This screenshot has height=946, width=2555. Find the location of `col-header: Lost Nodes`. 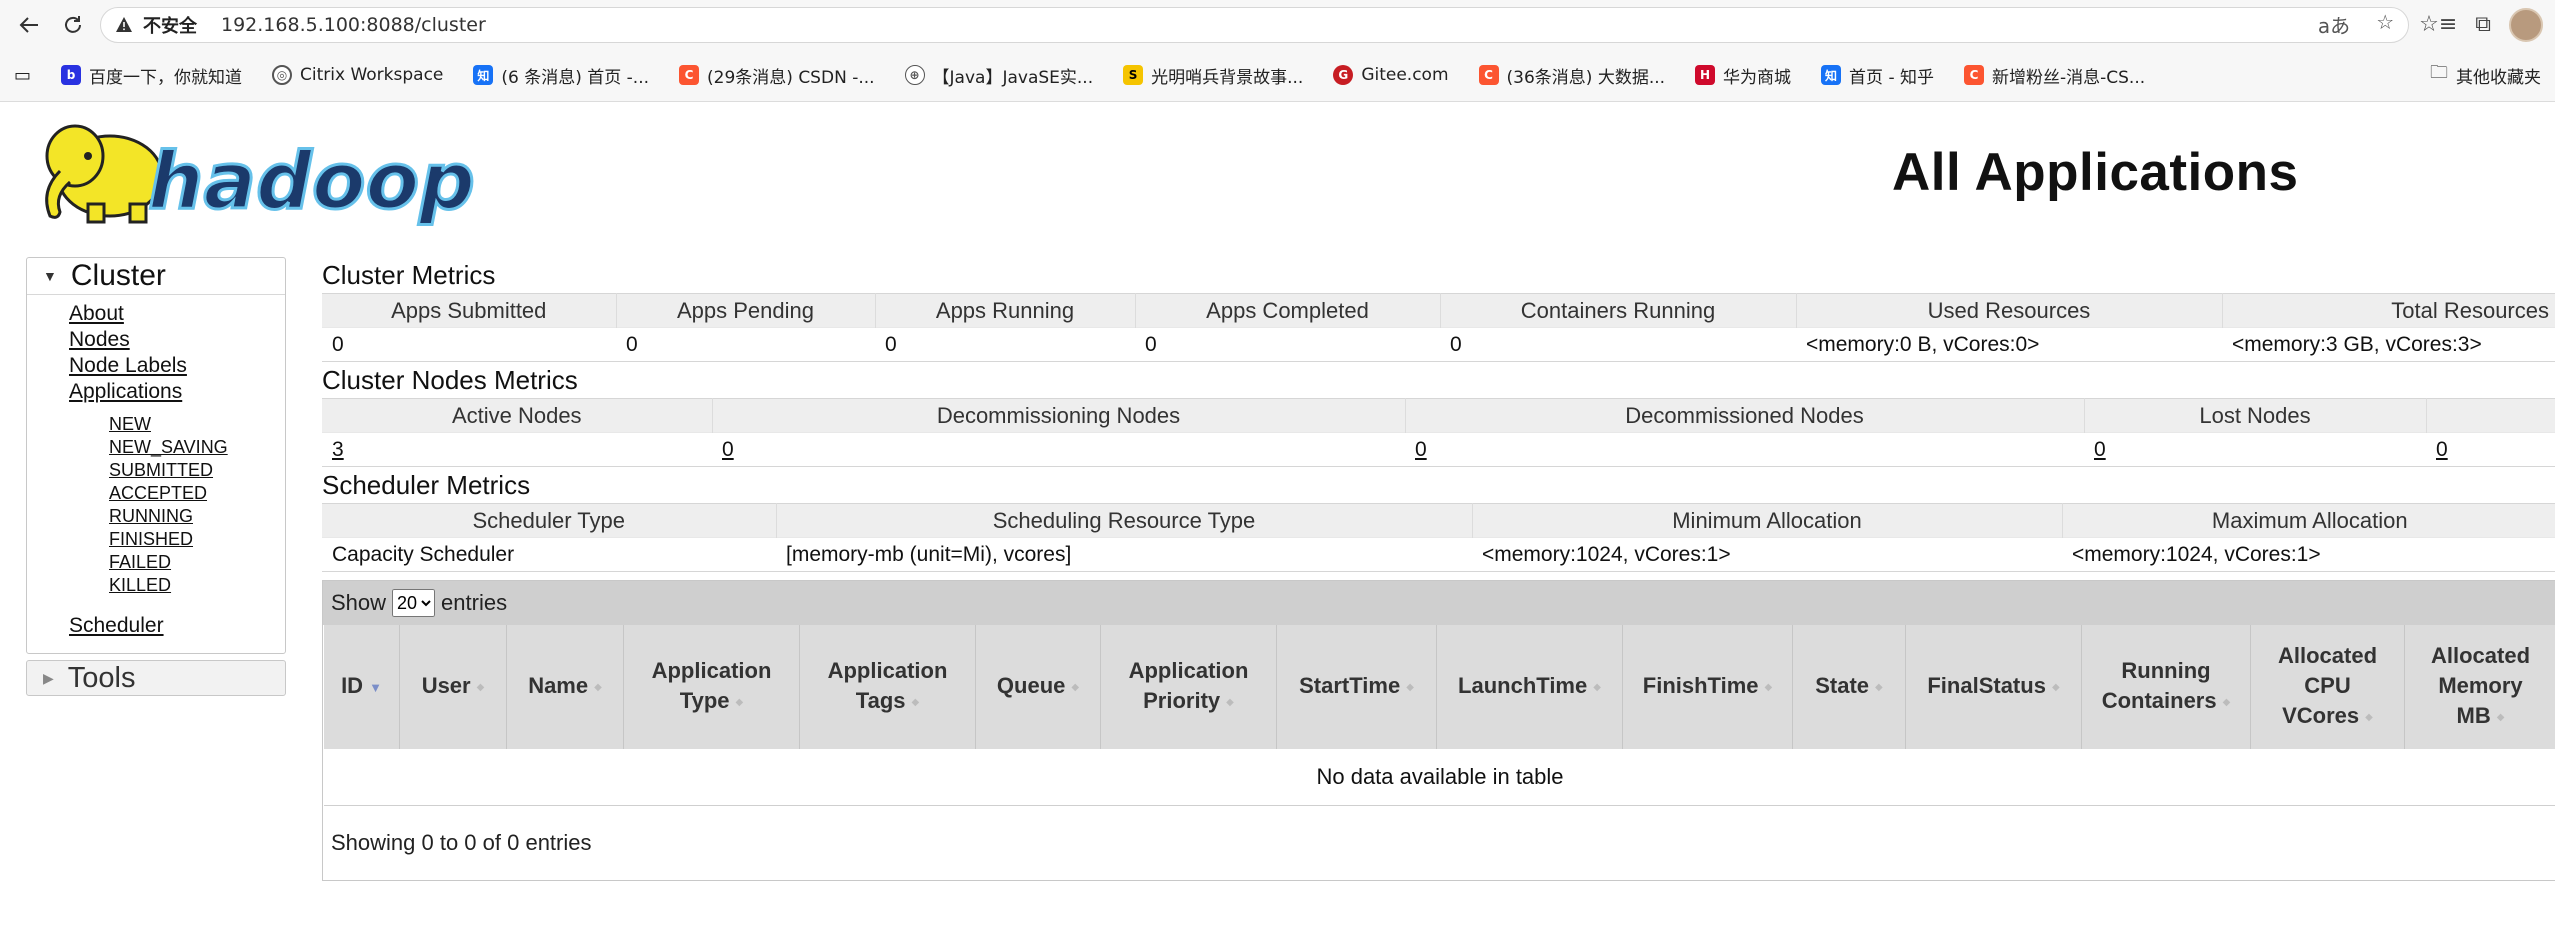

col-header: Lost Nodes is located at coordinates (2255, 415).